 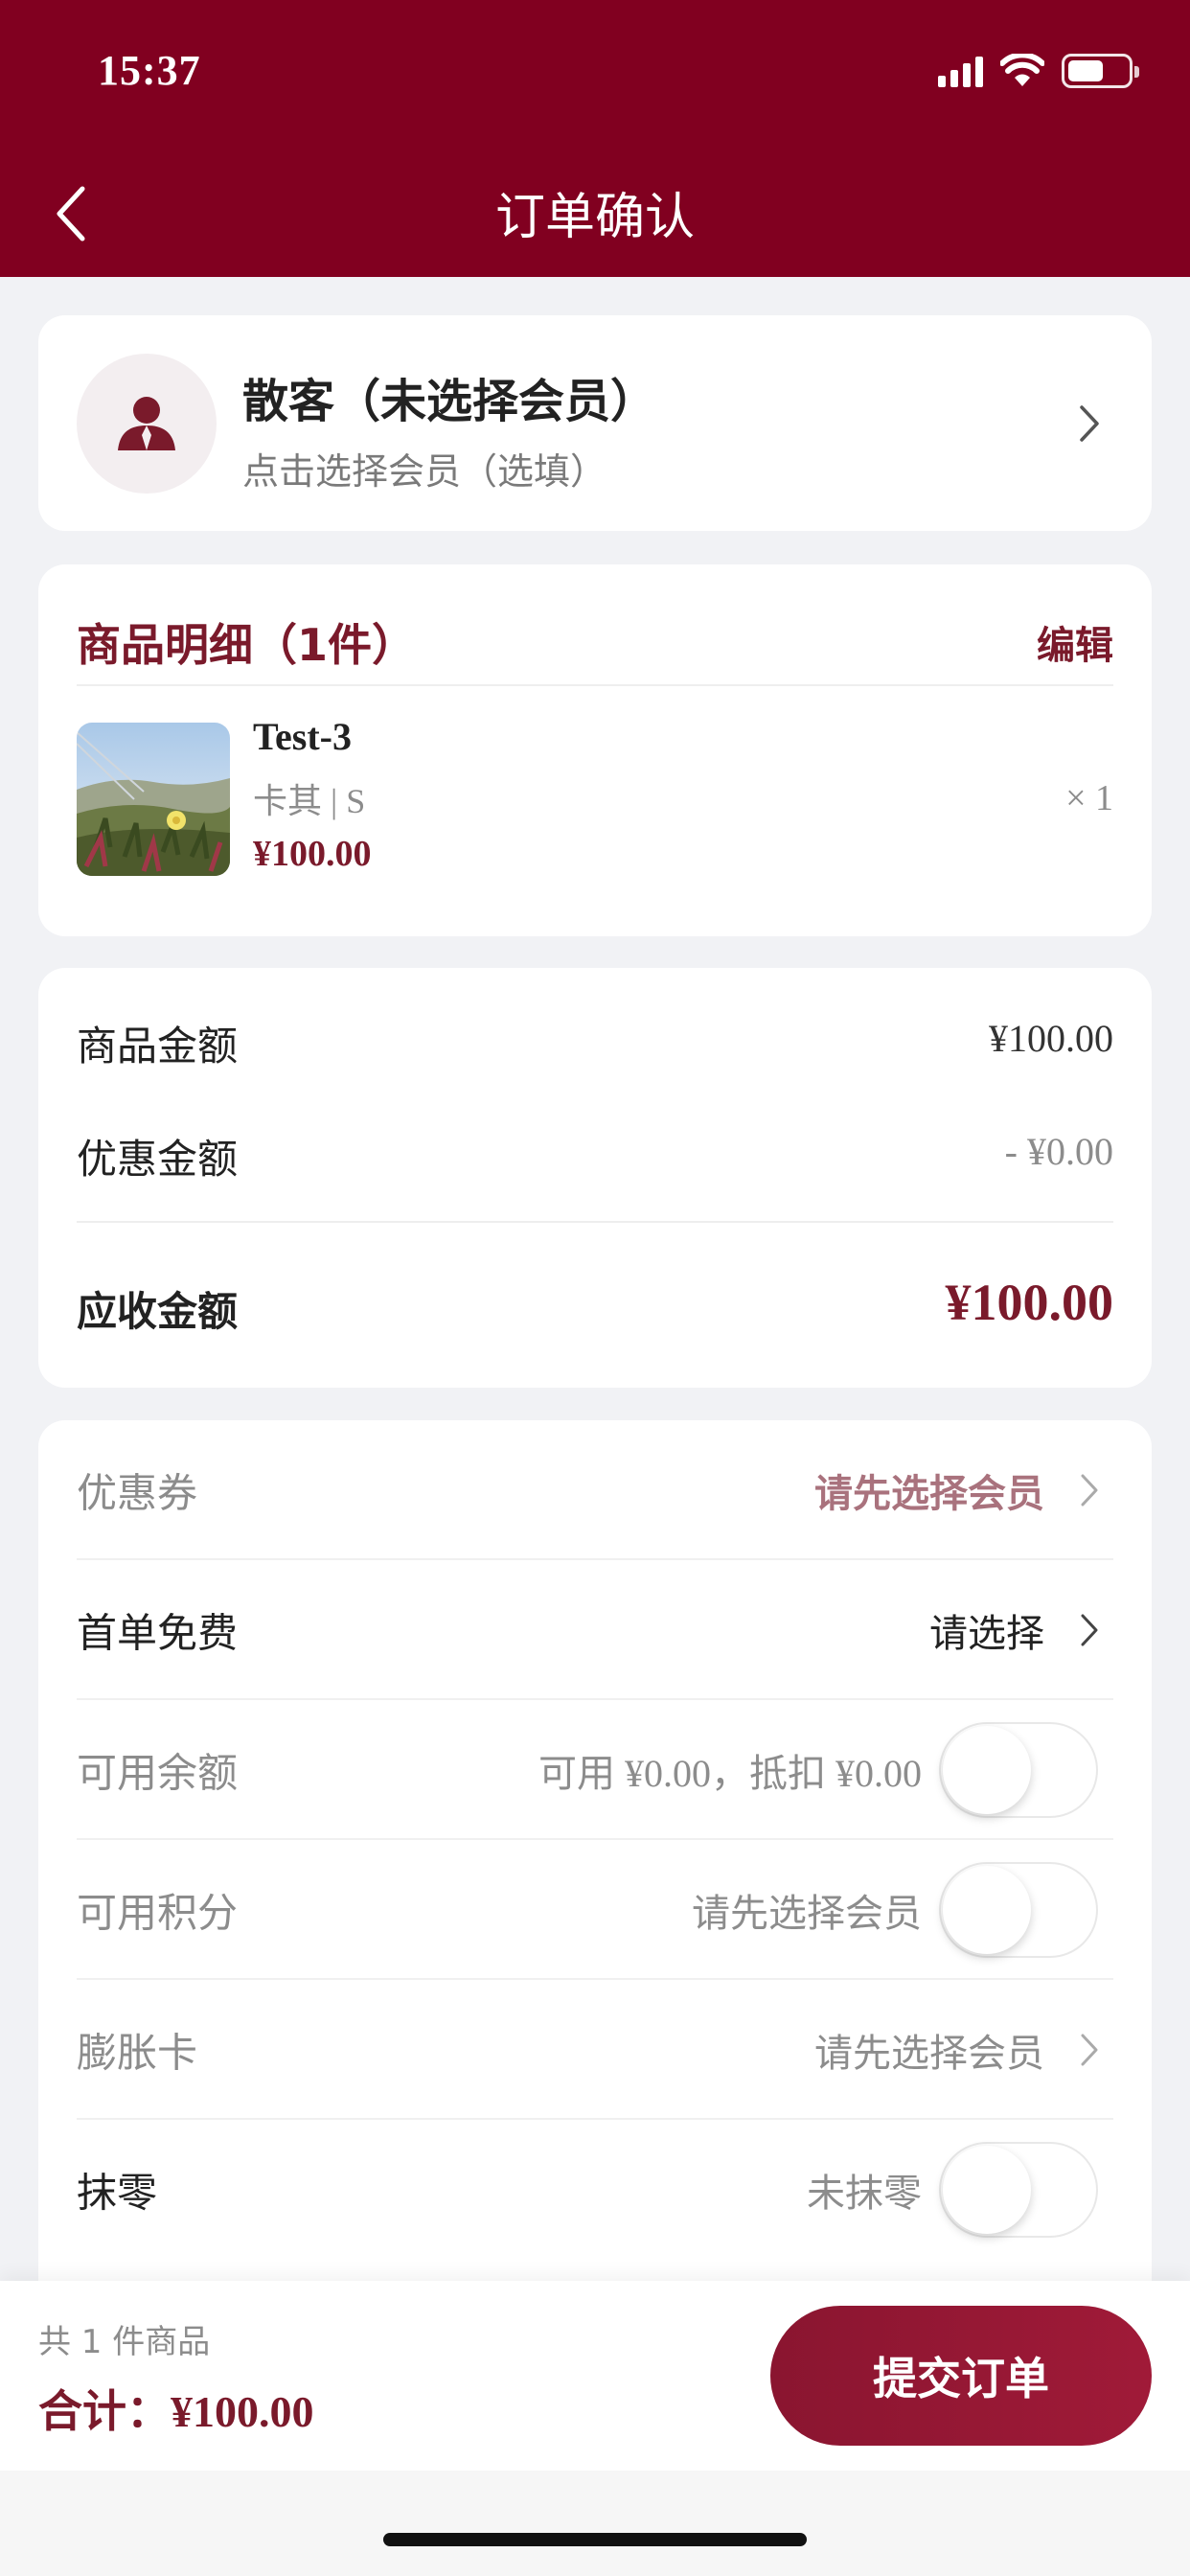 What do you see at coordinates (961, 71) in the screenshot?
I see `cellular-signal-icon` at bounding box center [961, 71].